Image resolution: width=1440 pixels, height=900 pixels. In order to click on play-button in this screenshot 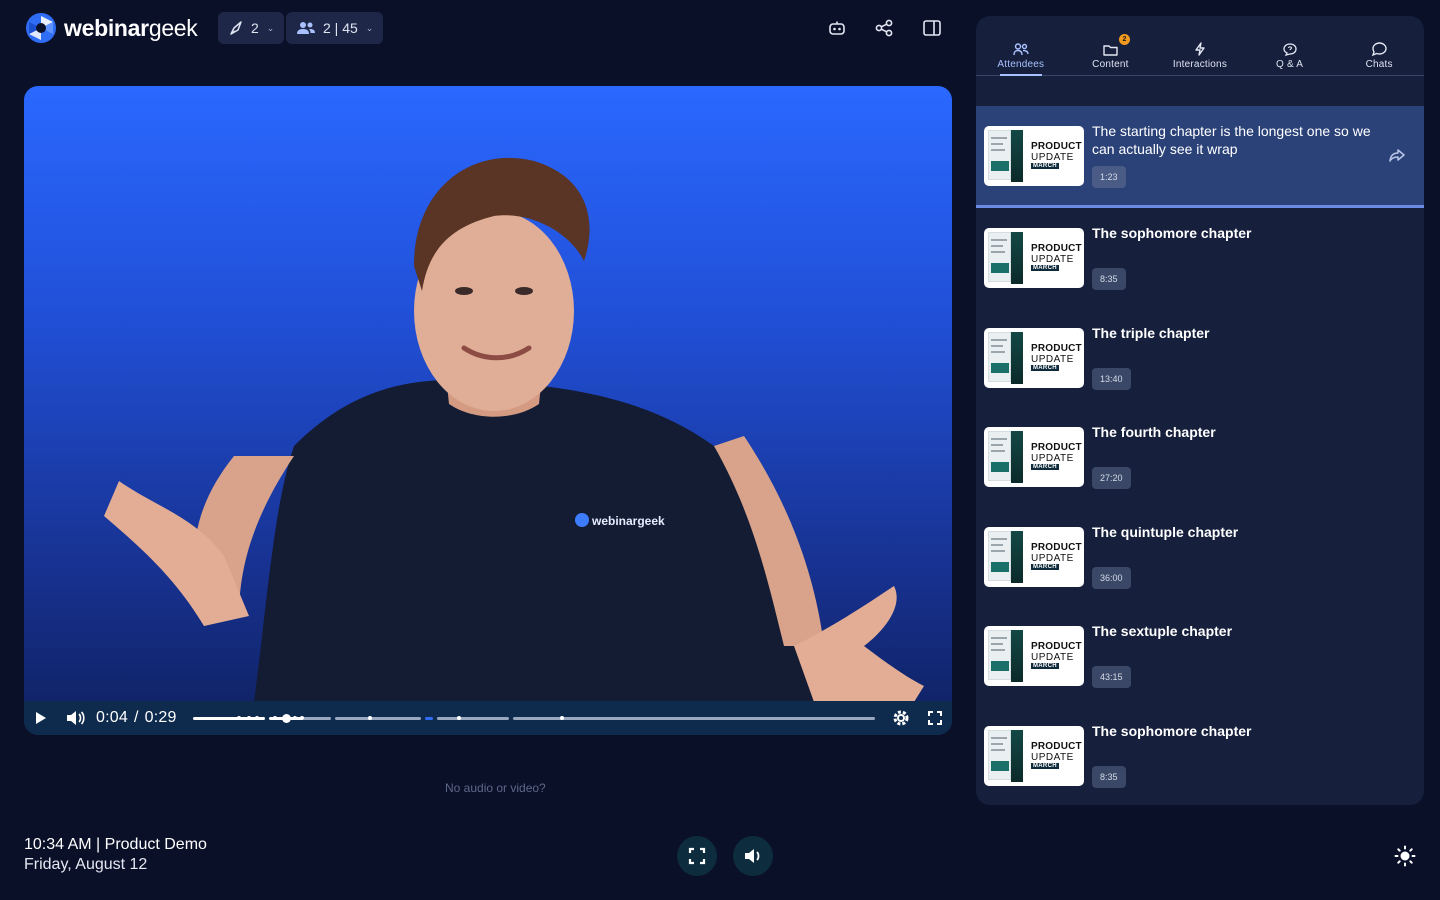, I will do `click(41, 718)`.